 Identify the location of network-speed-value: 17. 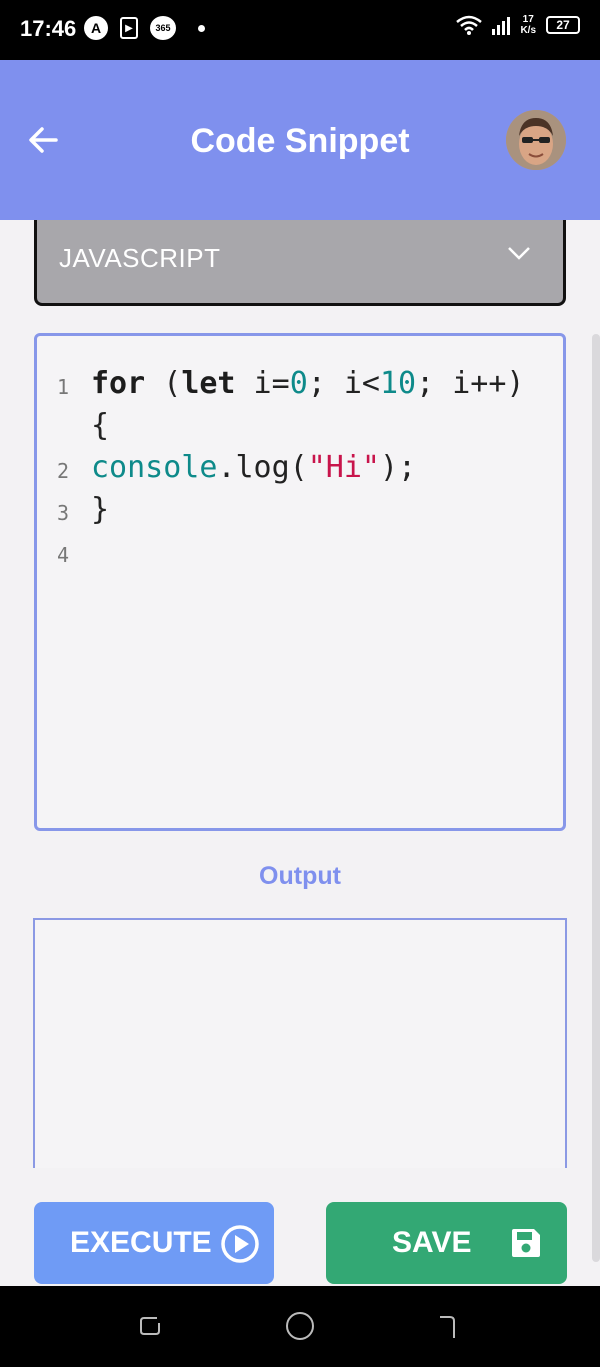
(528, 19).